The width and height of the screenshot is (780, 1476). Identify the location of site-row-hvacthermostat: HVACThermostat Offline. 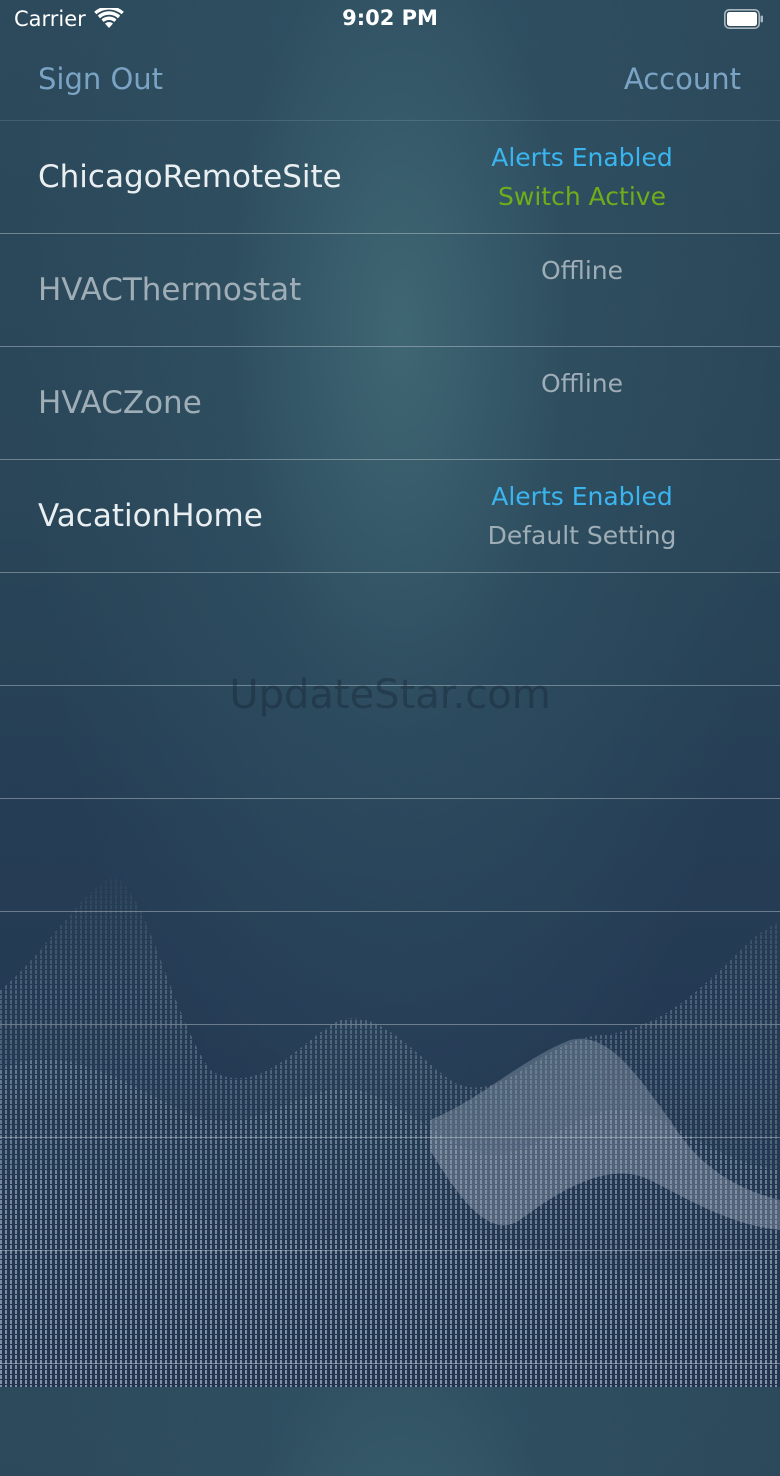
(390, 290).